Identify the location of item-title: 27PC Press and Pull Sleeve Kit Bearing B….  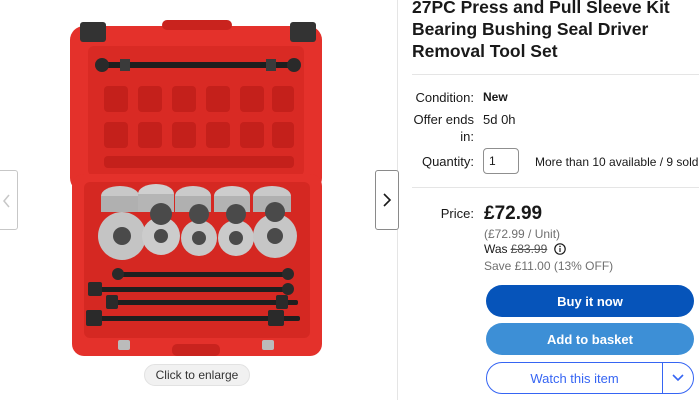
(541, 30).